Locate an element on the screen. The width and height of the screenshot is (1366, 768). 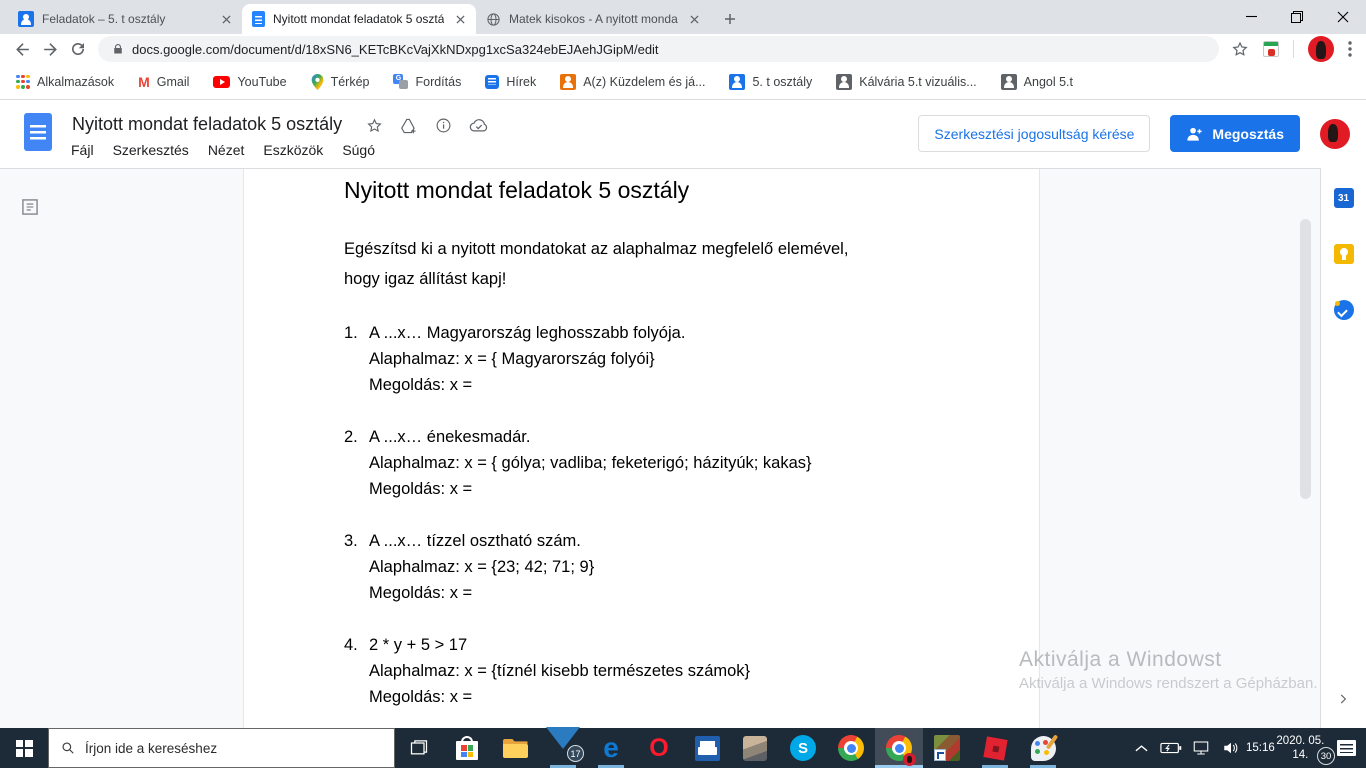
document-outline-icon is located at coordinates (30, 207).